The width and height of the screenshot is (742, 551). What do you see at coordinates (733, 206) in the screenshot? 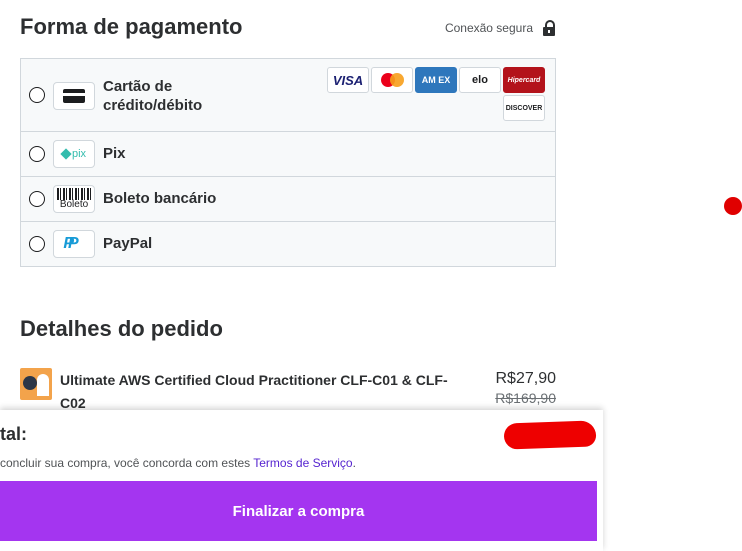
I see `red-dot-marker` at bounding box center [733, 206].